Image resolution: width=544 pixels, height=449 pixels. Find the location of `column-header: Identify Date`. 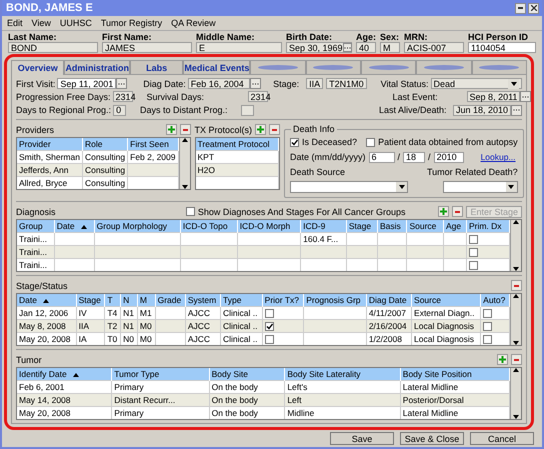

column-header: Identify Date is located at coordinates (64, 374).